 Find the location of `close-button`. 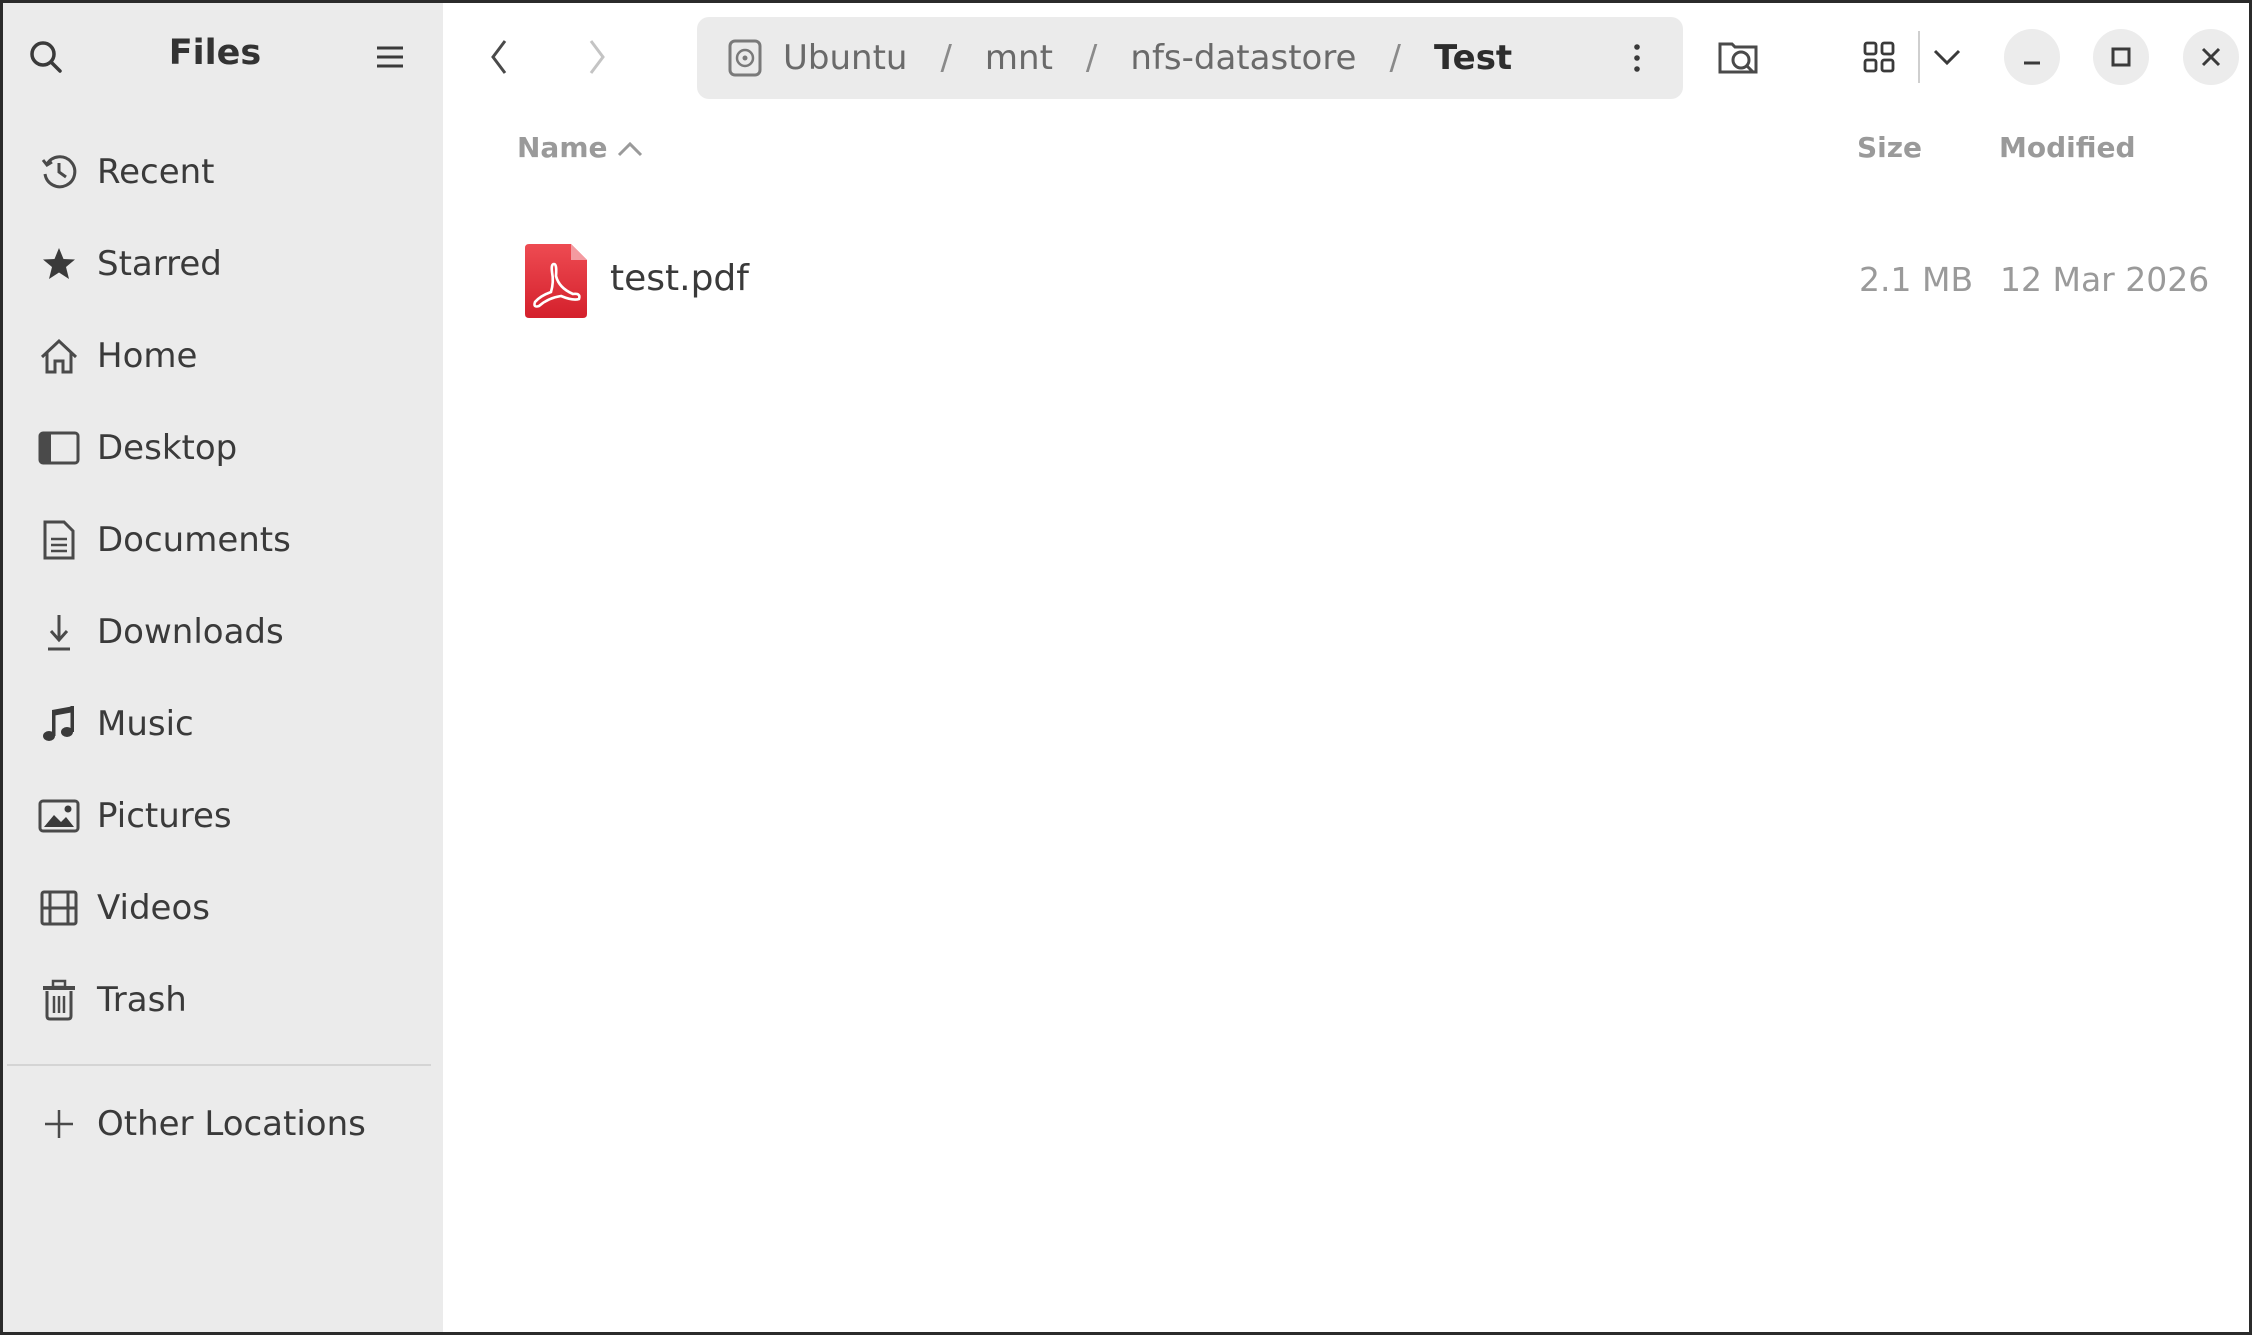

close-button is located at coordinates (2211, 57).